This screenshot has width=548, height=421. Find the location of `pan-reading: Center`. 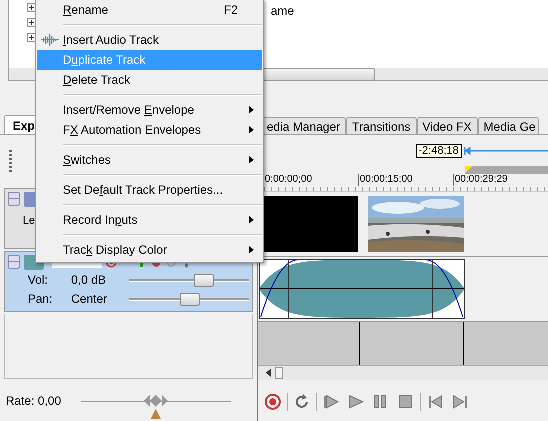

pan-reading: Center is located at coordinates (89, 299).